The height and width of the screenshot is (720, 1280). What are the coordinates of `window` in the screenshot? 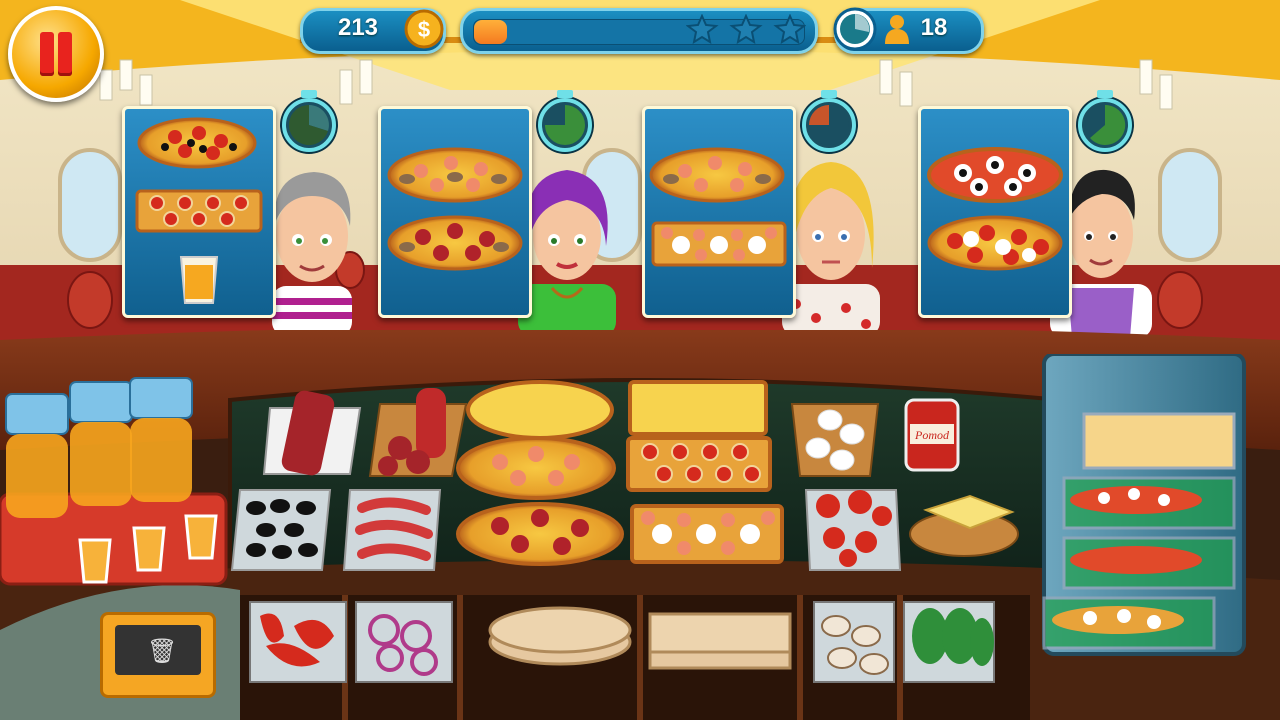 It's located at (90, 205).